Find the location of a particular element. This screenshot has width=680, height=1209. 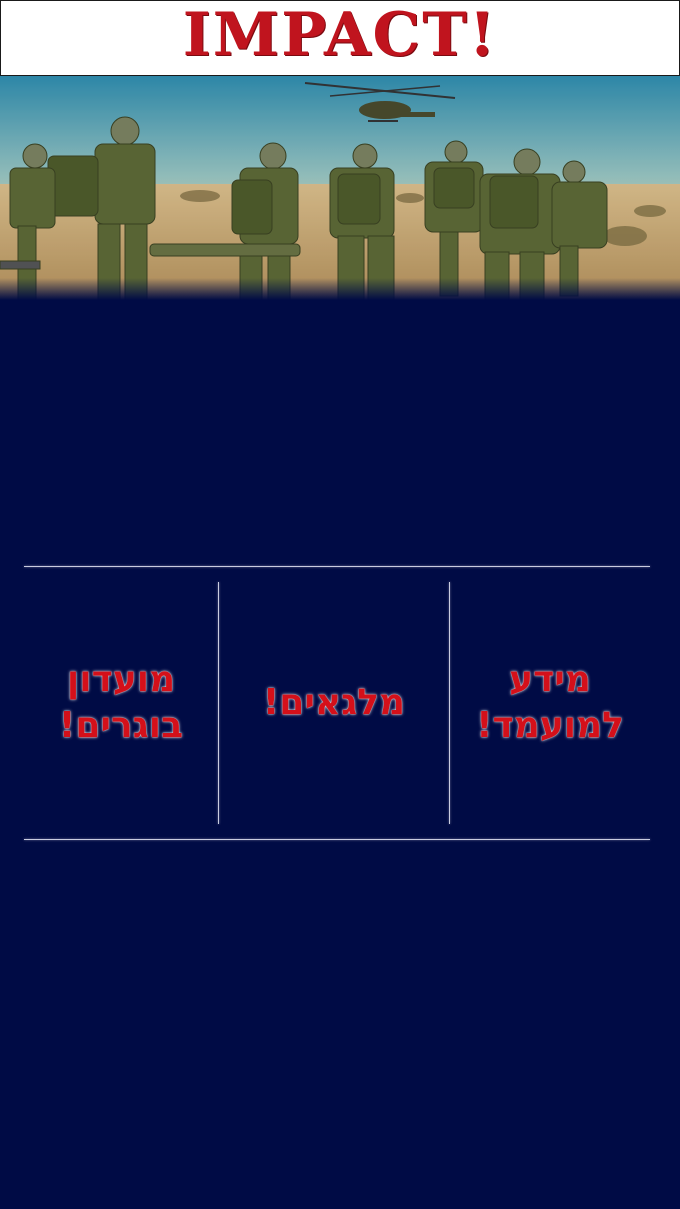

menu-item-label: מועדון בוגרים! is located at coordinates (121, 702).